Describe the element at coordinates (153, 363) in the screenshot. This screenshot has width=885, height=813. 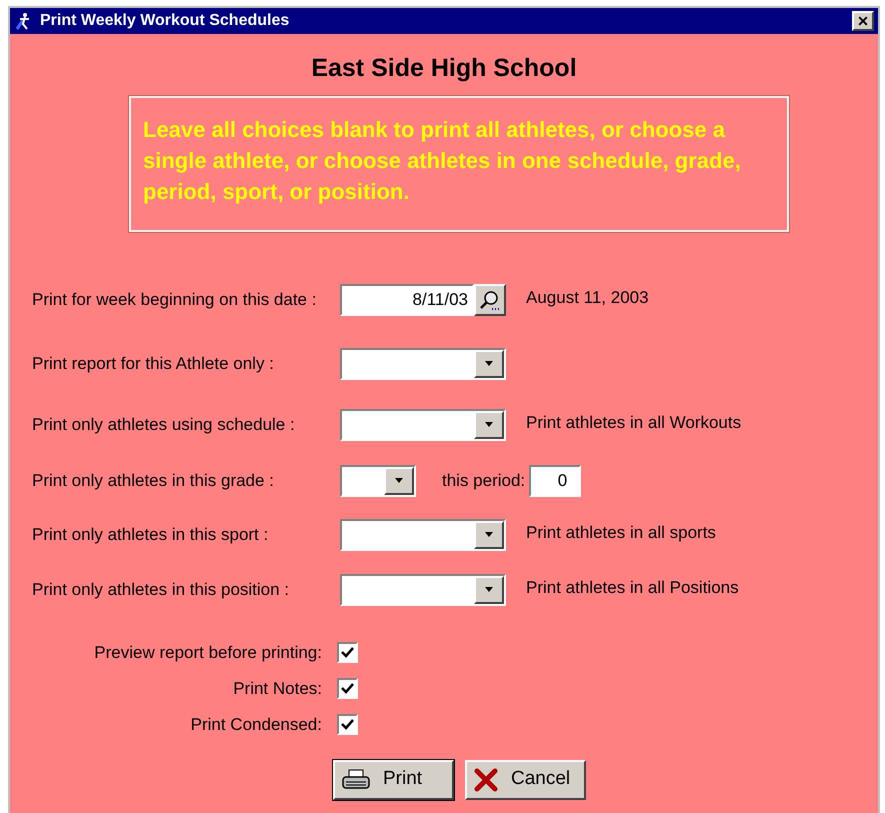
I see `field-label: Print report for this Athlete only :` at that location.